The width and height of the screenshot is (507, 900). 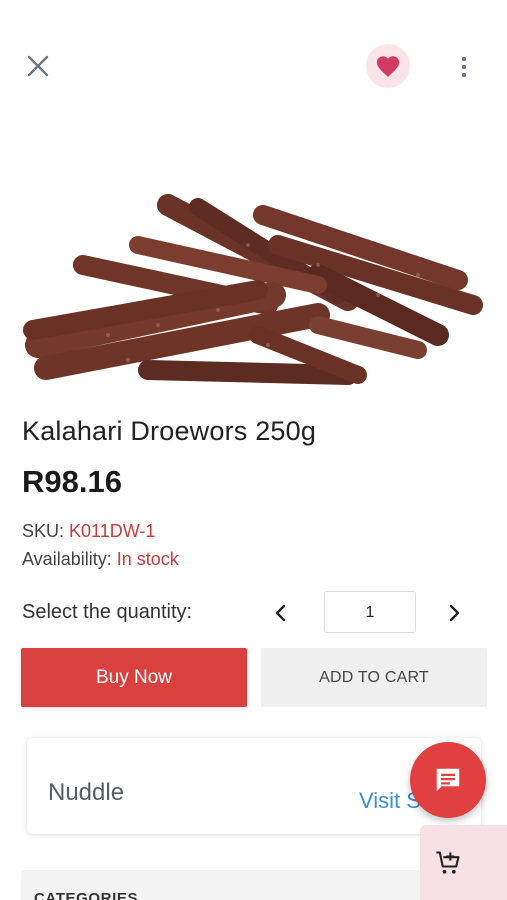 I want to click on more-vertical-icon, so click(x=464, y=67).